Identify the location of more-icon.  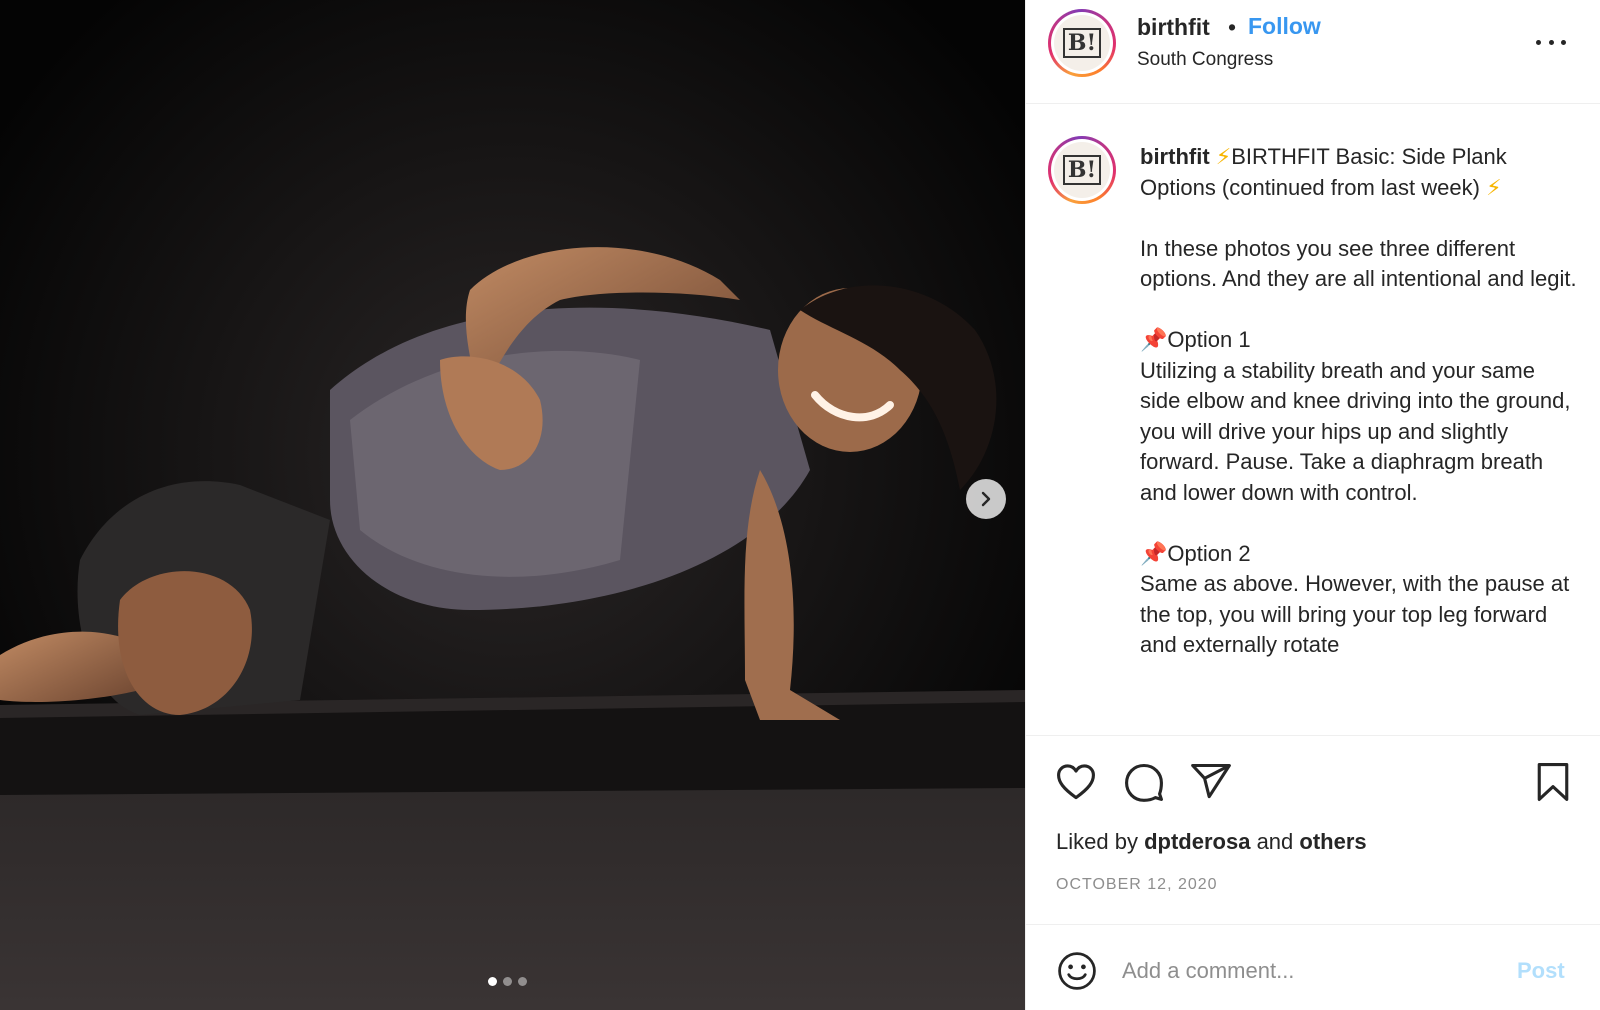
(1551, 42).